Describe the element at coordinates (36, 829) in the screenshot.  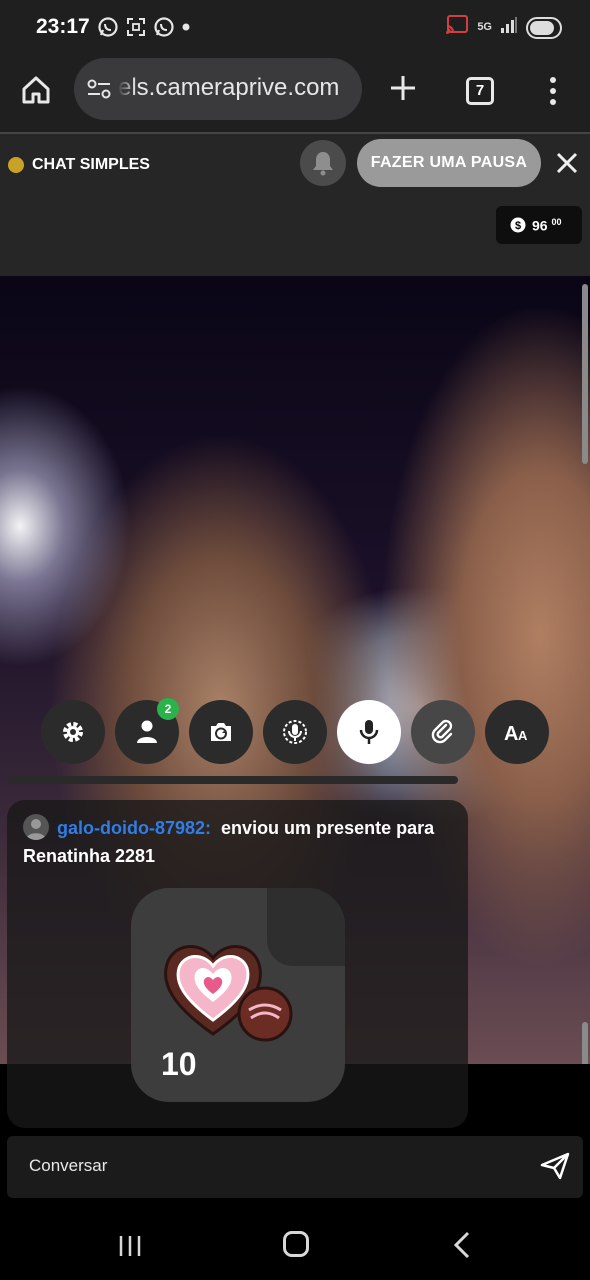
I see `user-avatar-icon` at that location.